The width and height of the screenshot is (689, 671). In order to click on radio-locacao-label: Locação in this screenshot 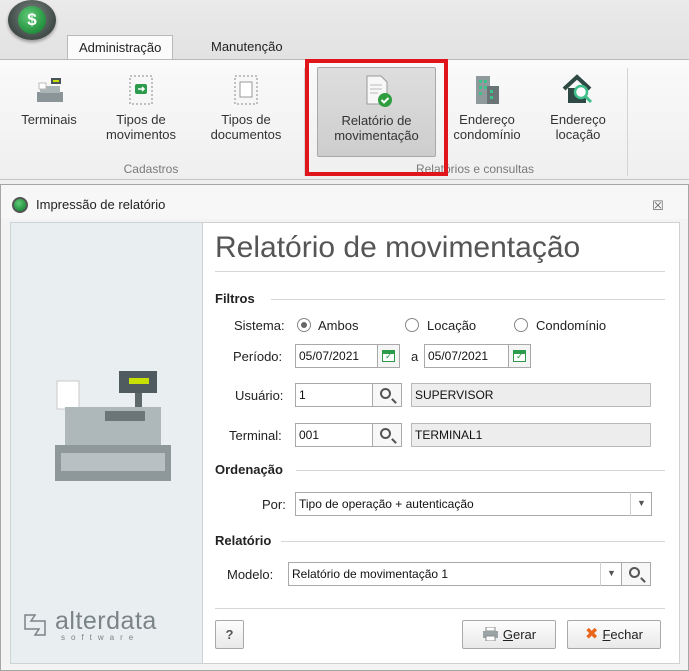, I will do `click(451, 325)`.